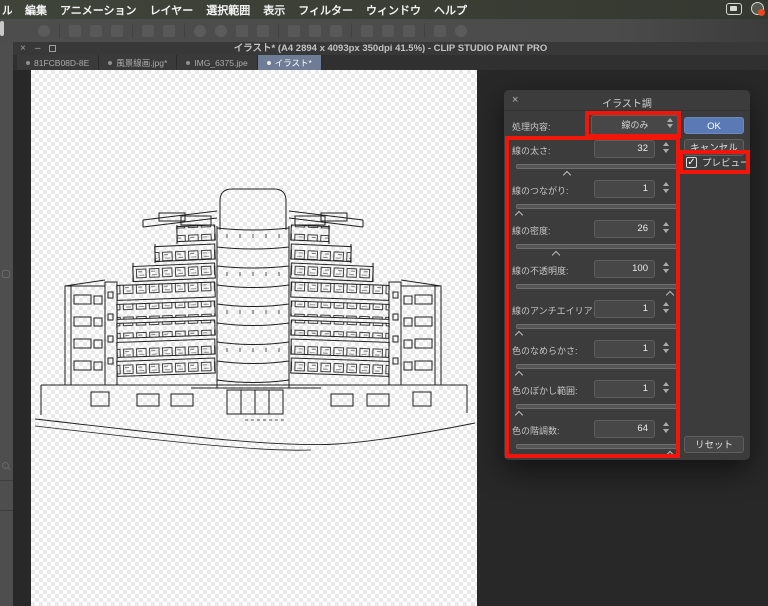 The width and height of the screenshot is (768, 606). Describe the element at coordinates (172, 10) in the screenshot. I see `menu-item-layer: レイヤー` at that location.